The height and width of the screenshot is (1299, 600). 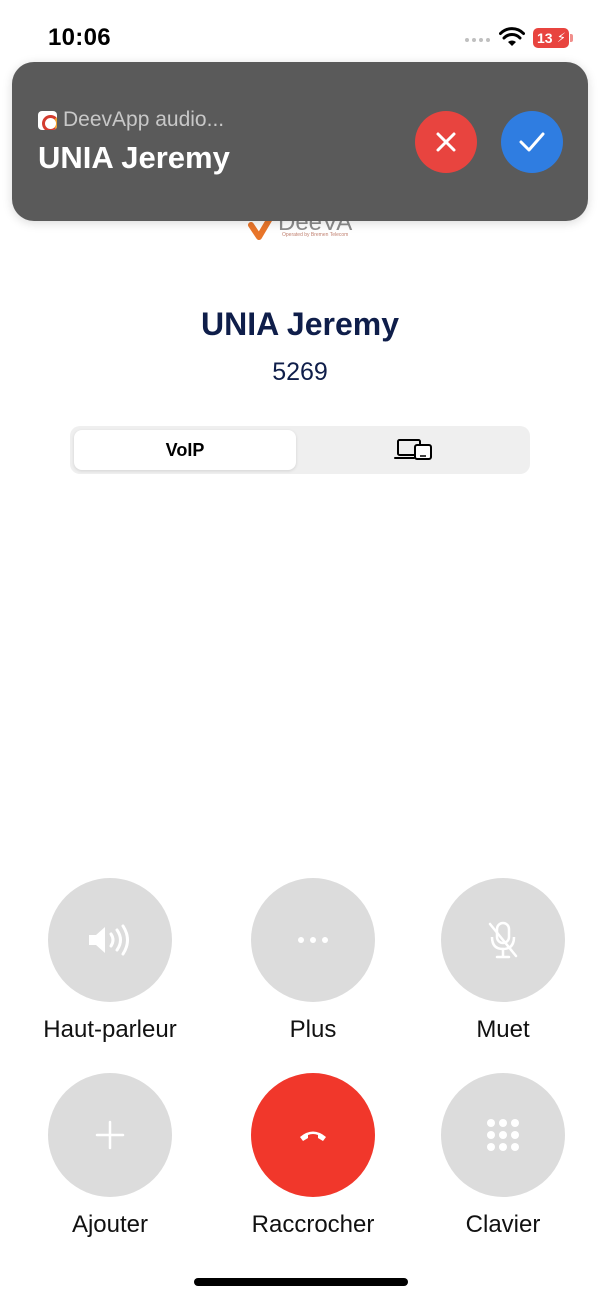 I want to click on mute-action: Muet, so click(x=501, y=961).